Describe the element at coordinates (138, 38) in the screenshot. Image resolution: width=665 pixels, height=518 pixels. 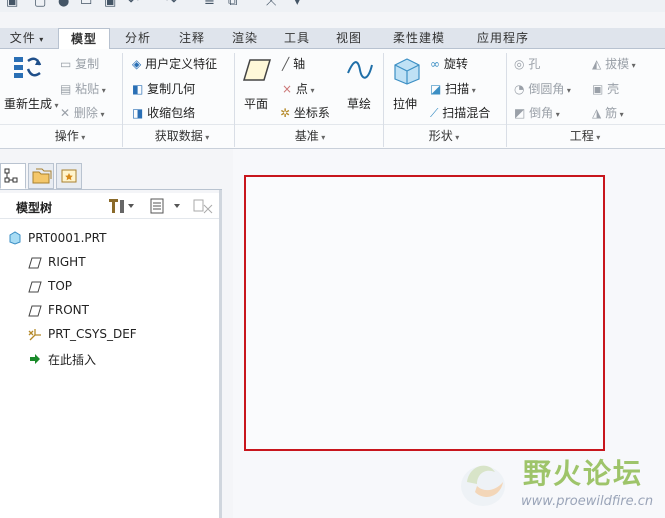
I see `tab-analysis: 分析` at that location.